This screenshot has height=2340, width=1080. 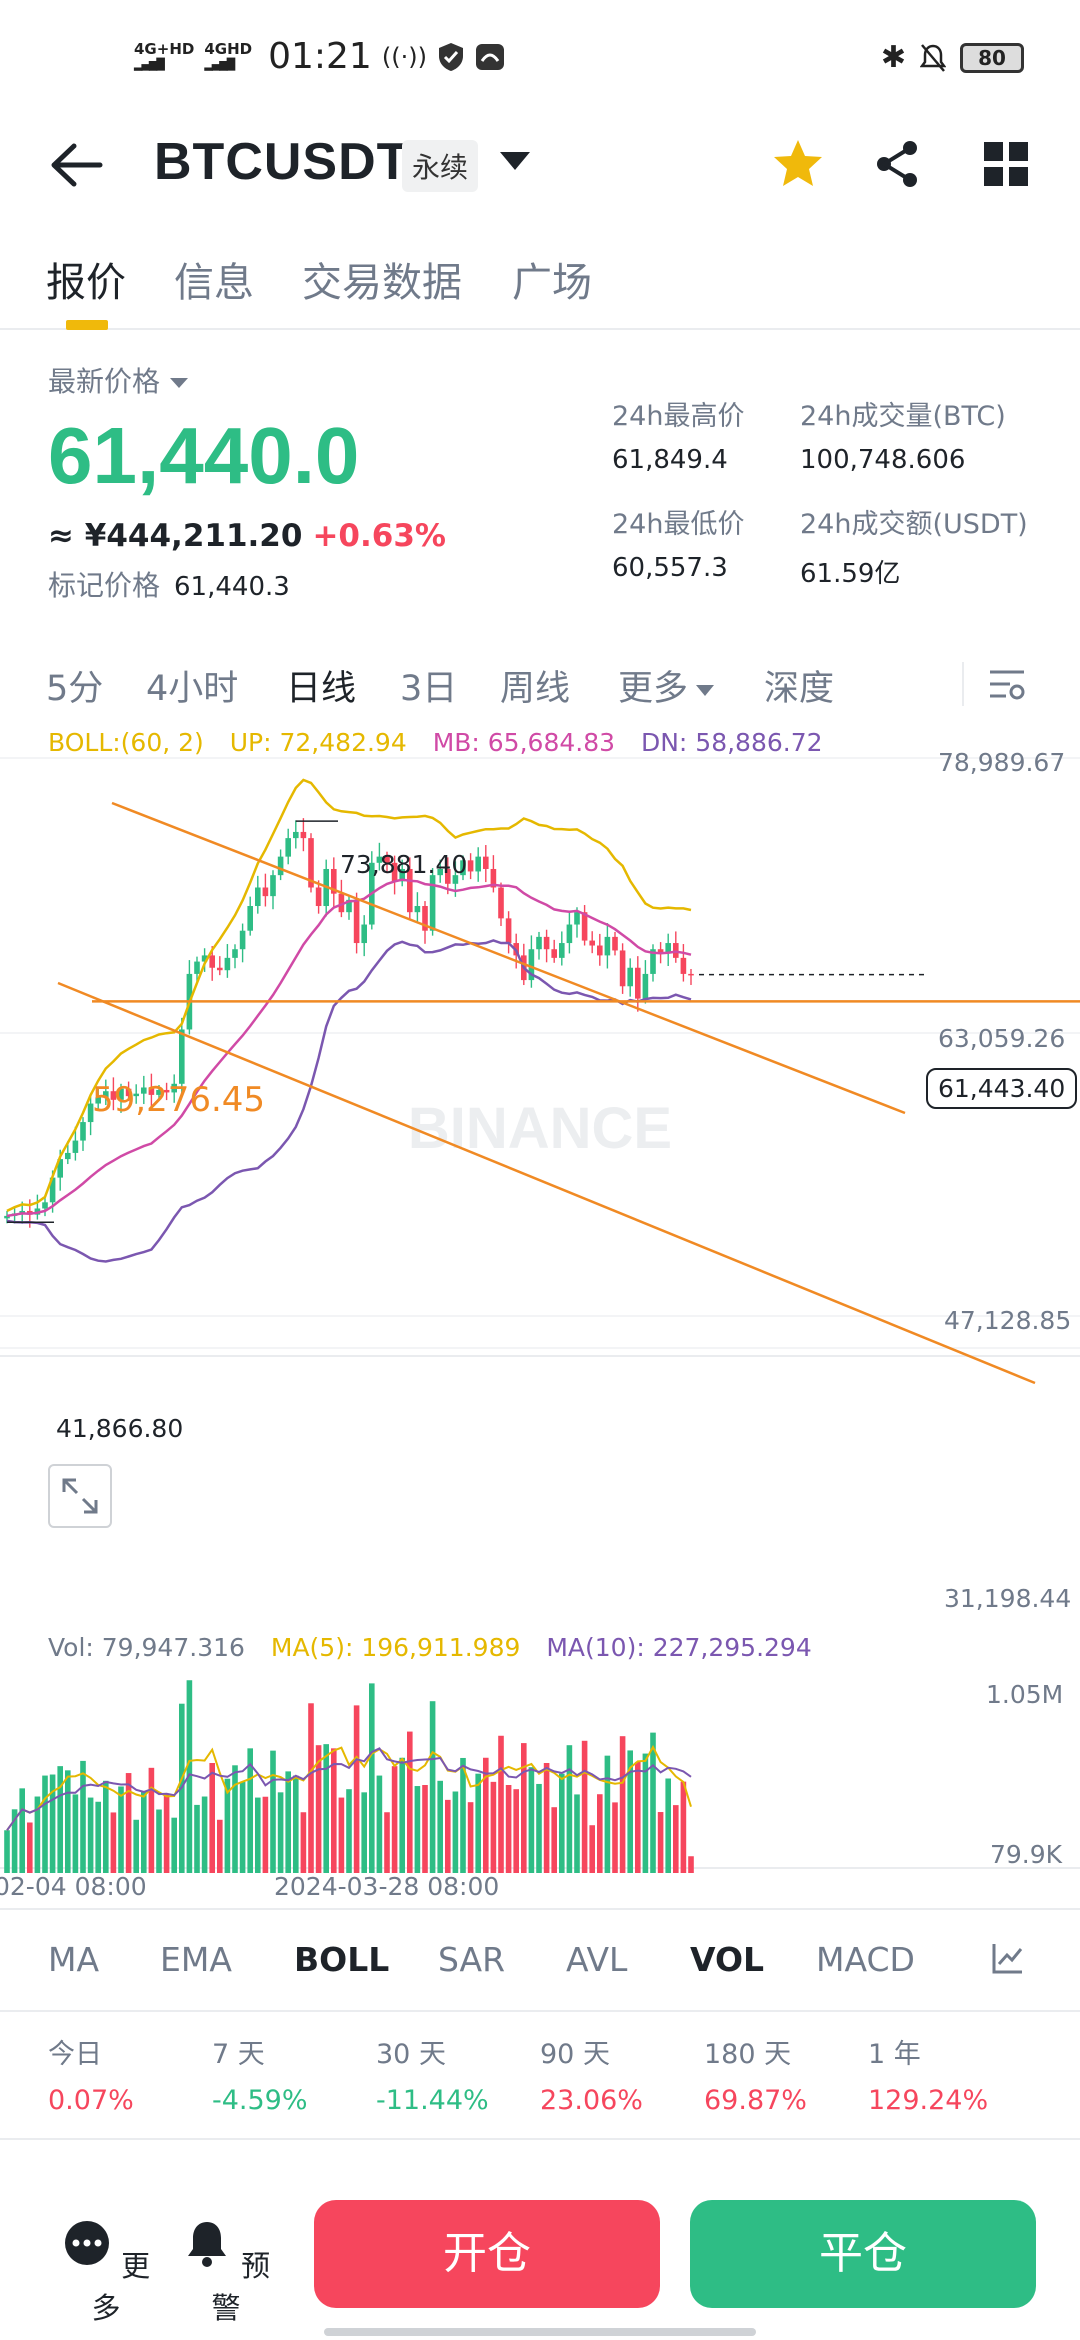 I want to click on high-annotation: 73,881.40, so click(x=404, y=864).